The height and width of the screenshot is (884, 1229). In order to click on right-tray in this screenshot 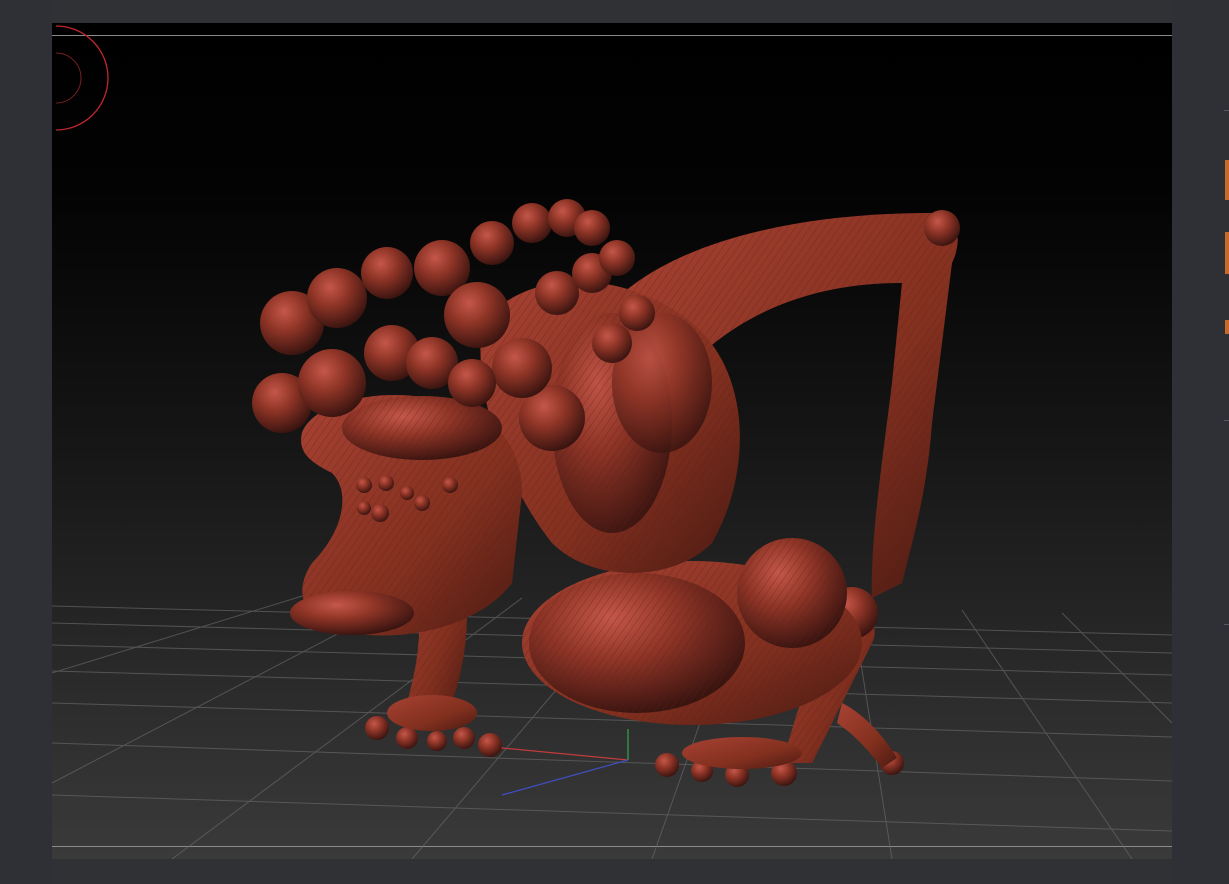, I will do `click(1200, 442)`.